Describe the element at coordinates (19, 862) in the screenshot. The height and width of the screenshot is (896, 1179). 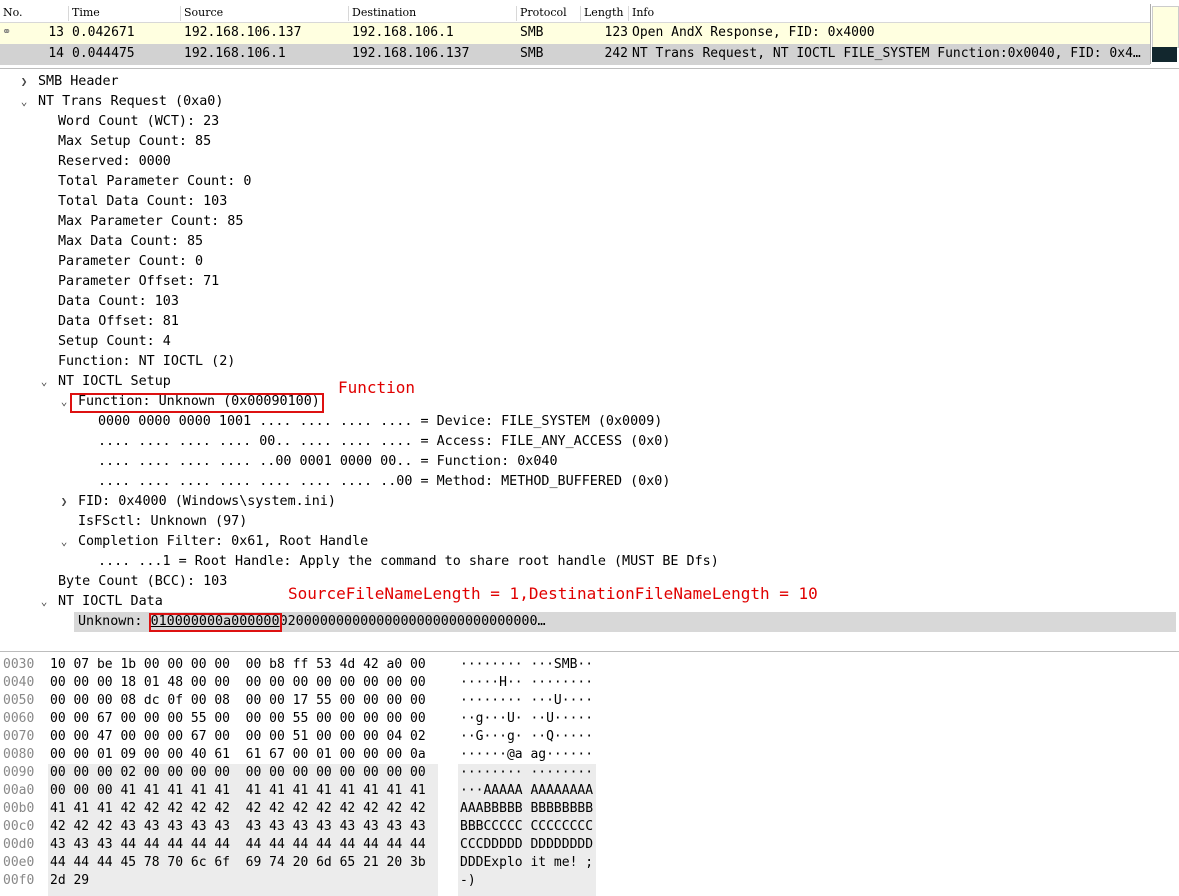
I see `byte-offset: 00e0` at that location.